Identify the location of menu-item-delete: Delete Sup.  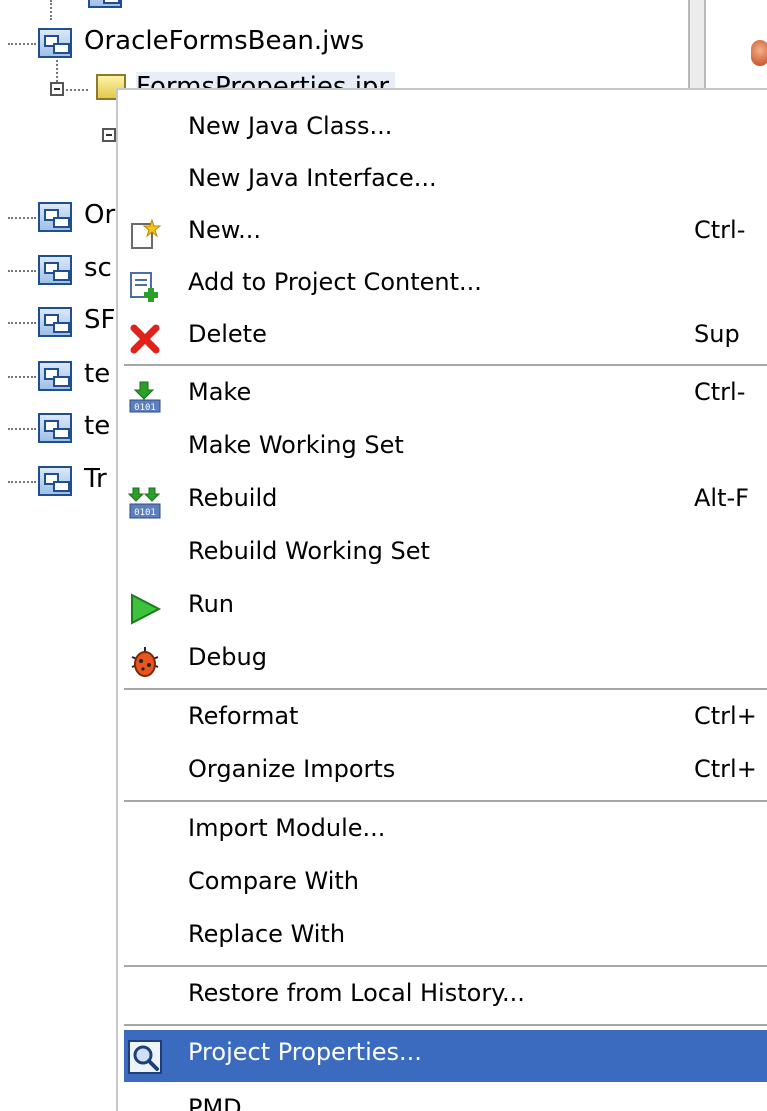
(445, 338).